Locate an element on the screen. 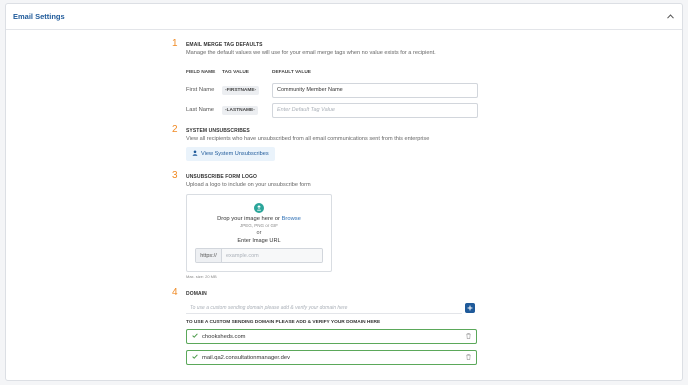  chevron-up-icon is located at coordinates (670, 17).